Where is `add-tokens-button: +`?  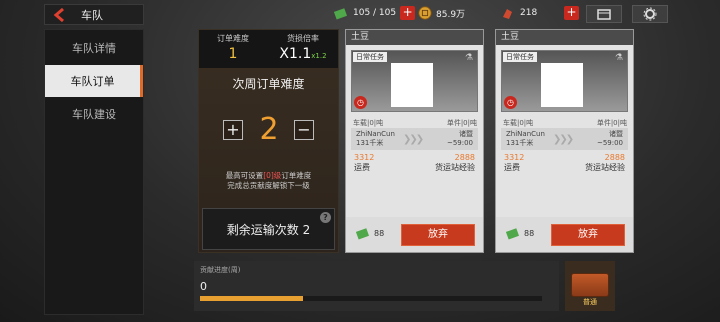
add-tokens-button: + is located at coordinates (571, 13).